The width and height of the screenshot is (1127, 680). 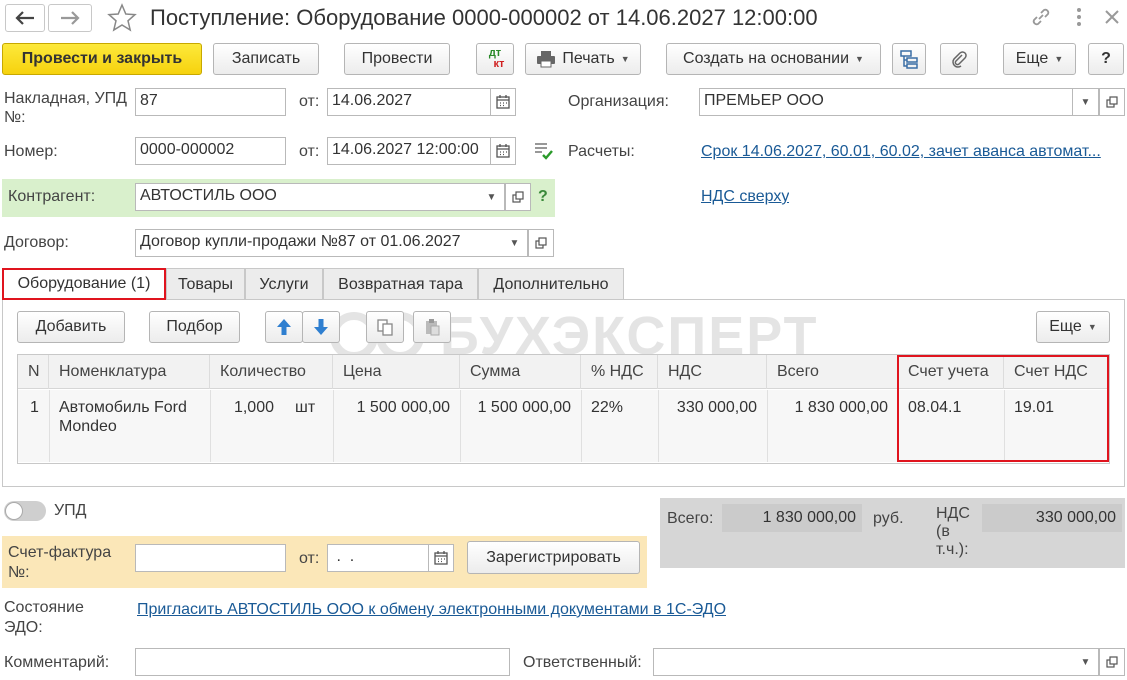 What do you see at coordinates (745, 197) in the screenshot?
I see `vat-on-top-link: НДС сверху` at bounding box center [745, 197].